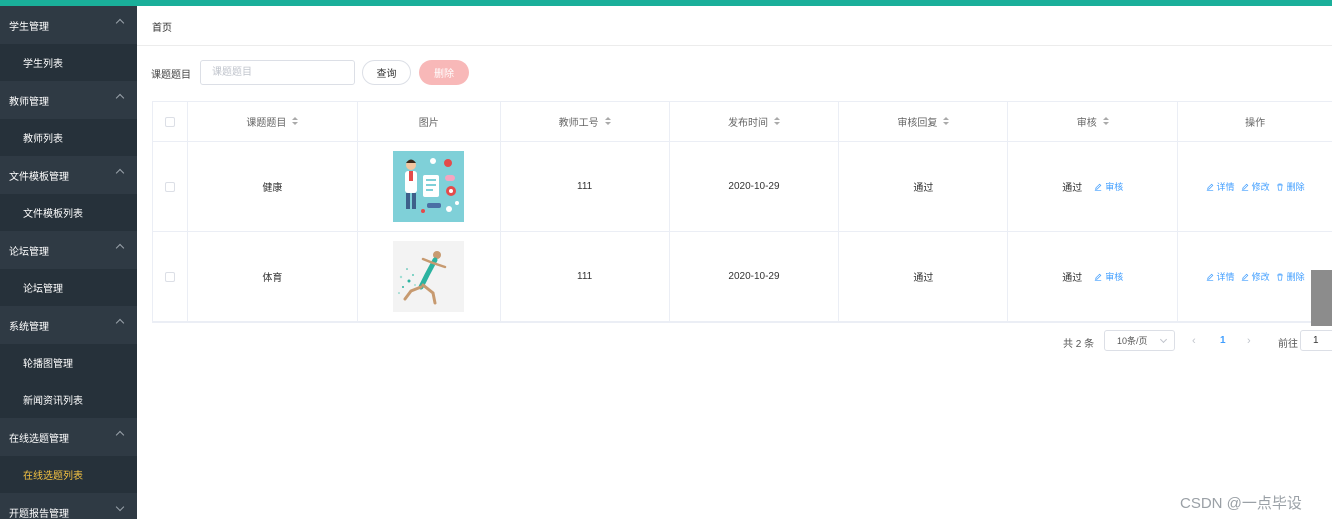 This screenshot has width=1332, height=519. I want to click on goto-page-value: 1, so click(1316, 340).